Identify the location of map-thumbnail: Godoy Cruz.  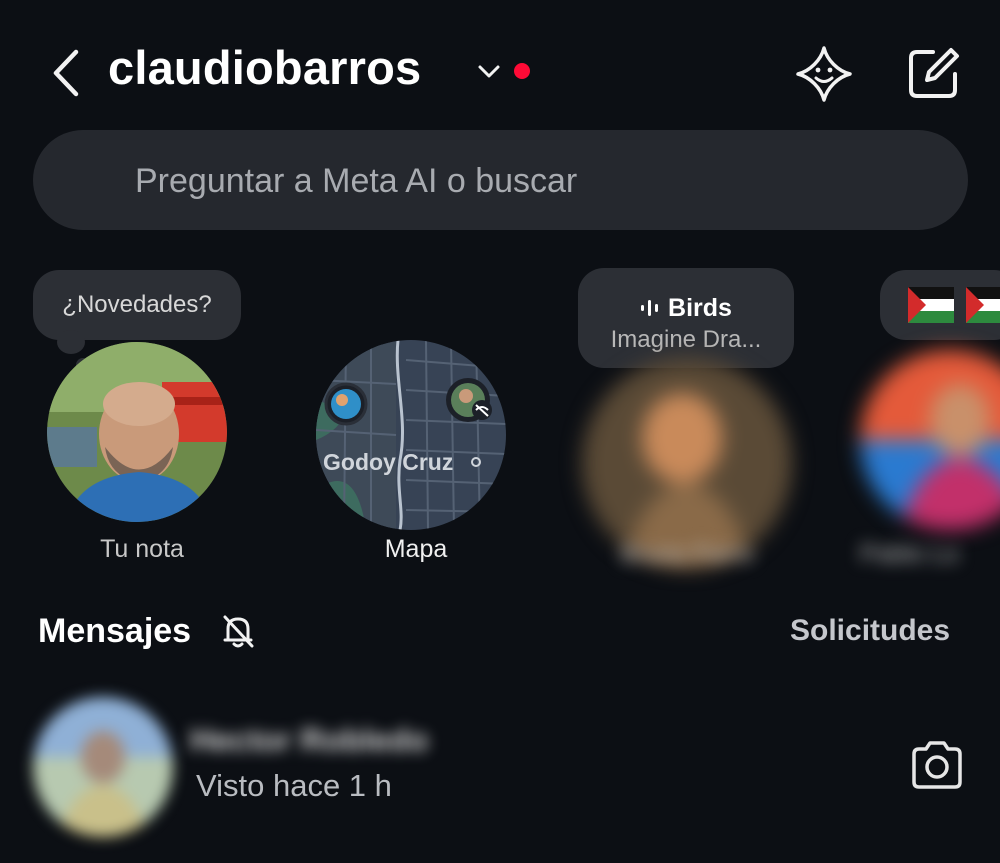
(411, 435).